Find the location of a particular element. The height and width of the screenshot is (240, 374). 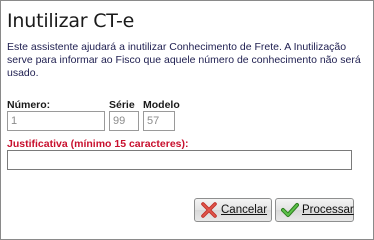

dialog-title: Inutilizar CT-e is located at coordinates (71, 21).